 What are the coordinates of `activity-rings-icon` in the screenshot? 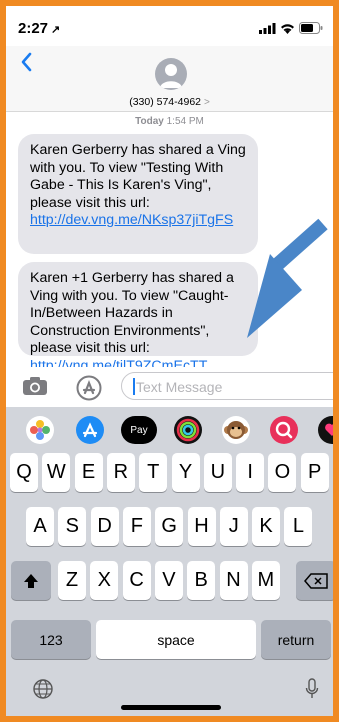 It's located at (188, 430).